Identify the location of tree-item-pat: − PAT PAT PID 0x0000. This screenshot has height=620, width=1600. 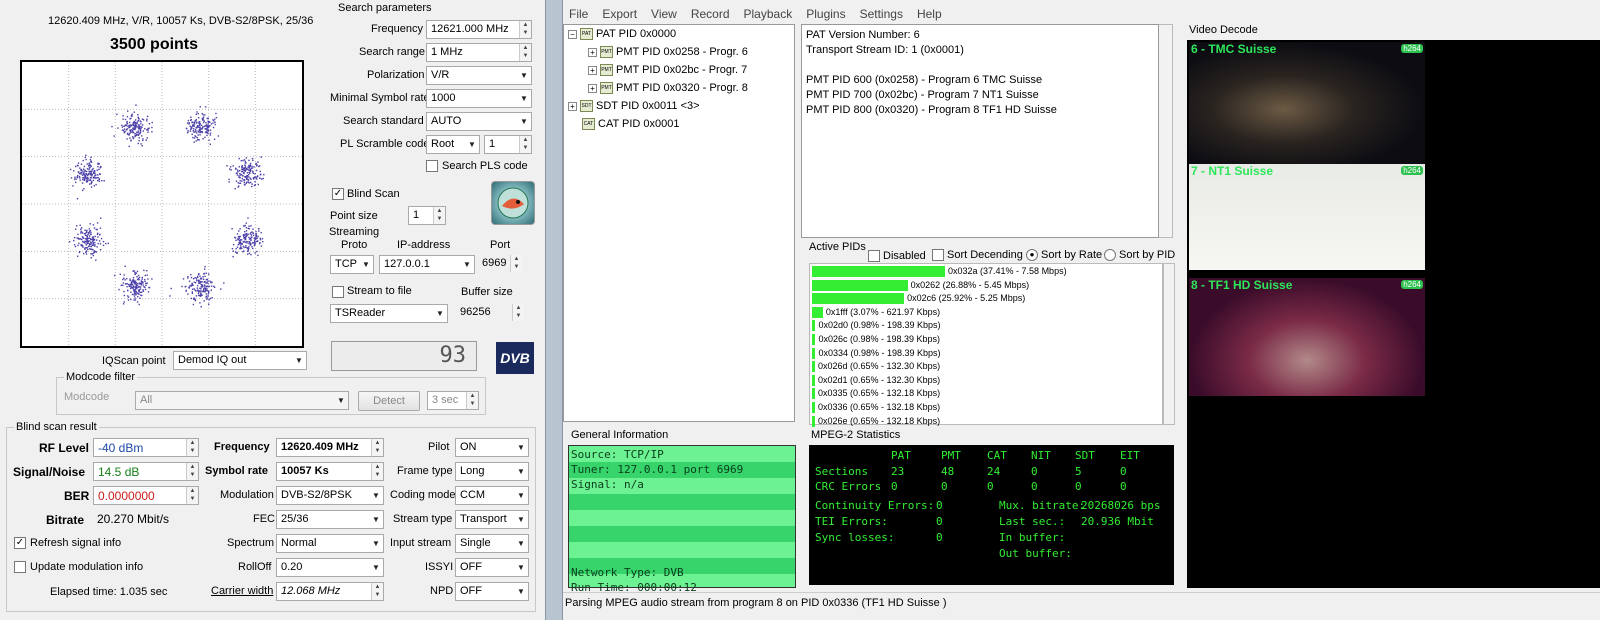
(622, 34).